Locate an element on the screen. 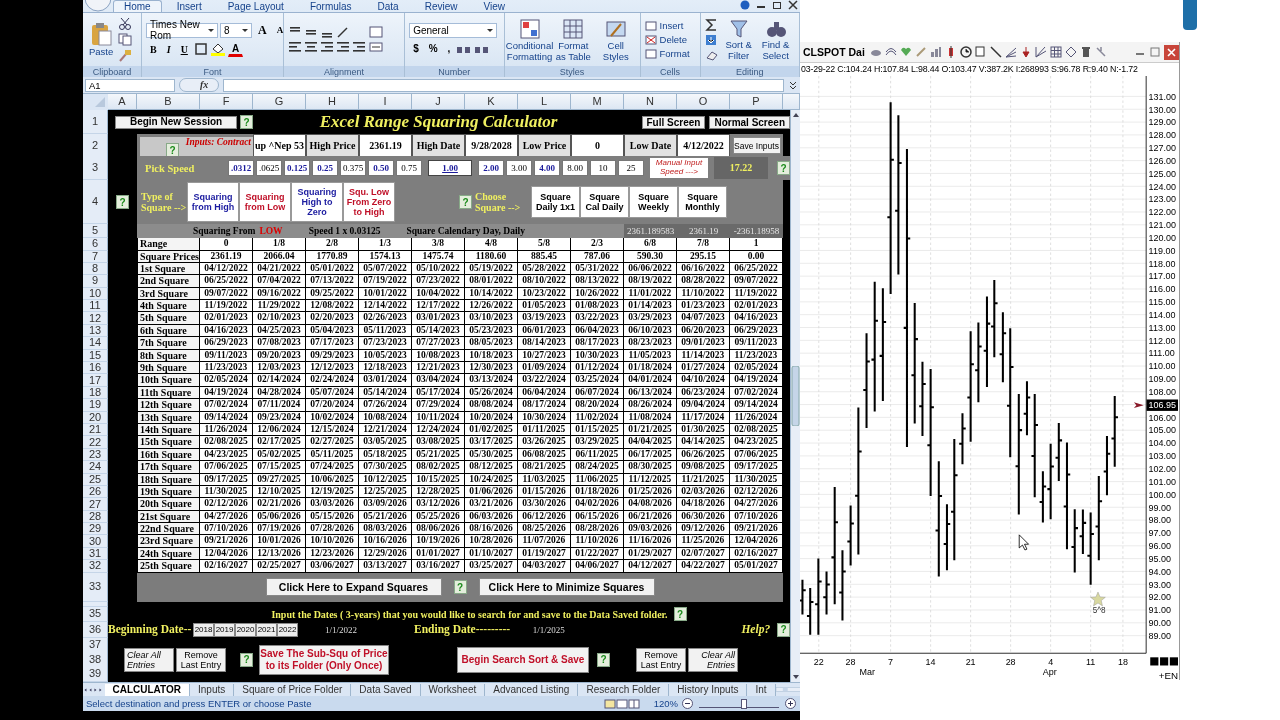 This screenshot has height=720, width=1280. copy-icon is located at coordinates (125, 39).